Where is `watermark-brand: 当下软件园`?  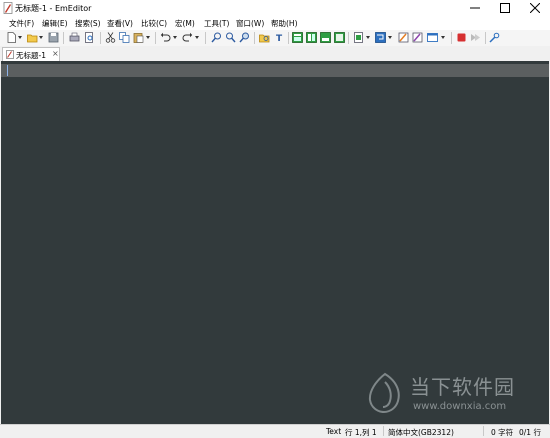
watermark-brand: 当下软件园 is located at coordinates (462, 387).